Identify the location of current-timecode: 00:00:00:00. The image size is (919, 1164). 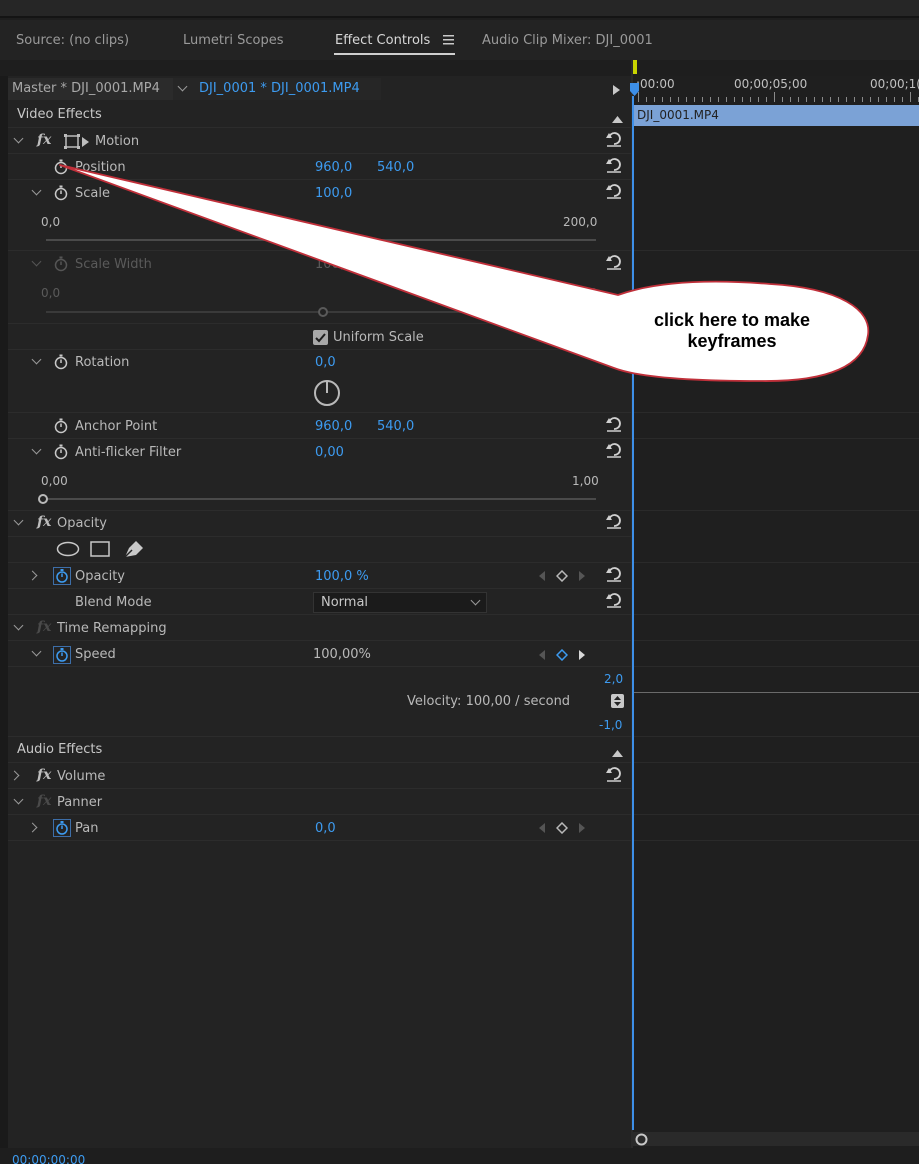
(48, 1158).